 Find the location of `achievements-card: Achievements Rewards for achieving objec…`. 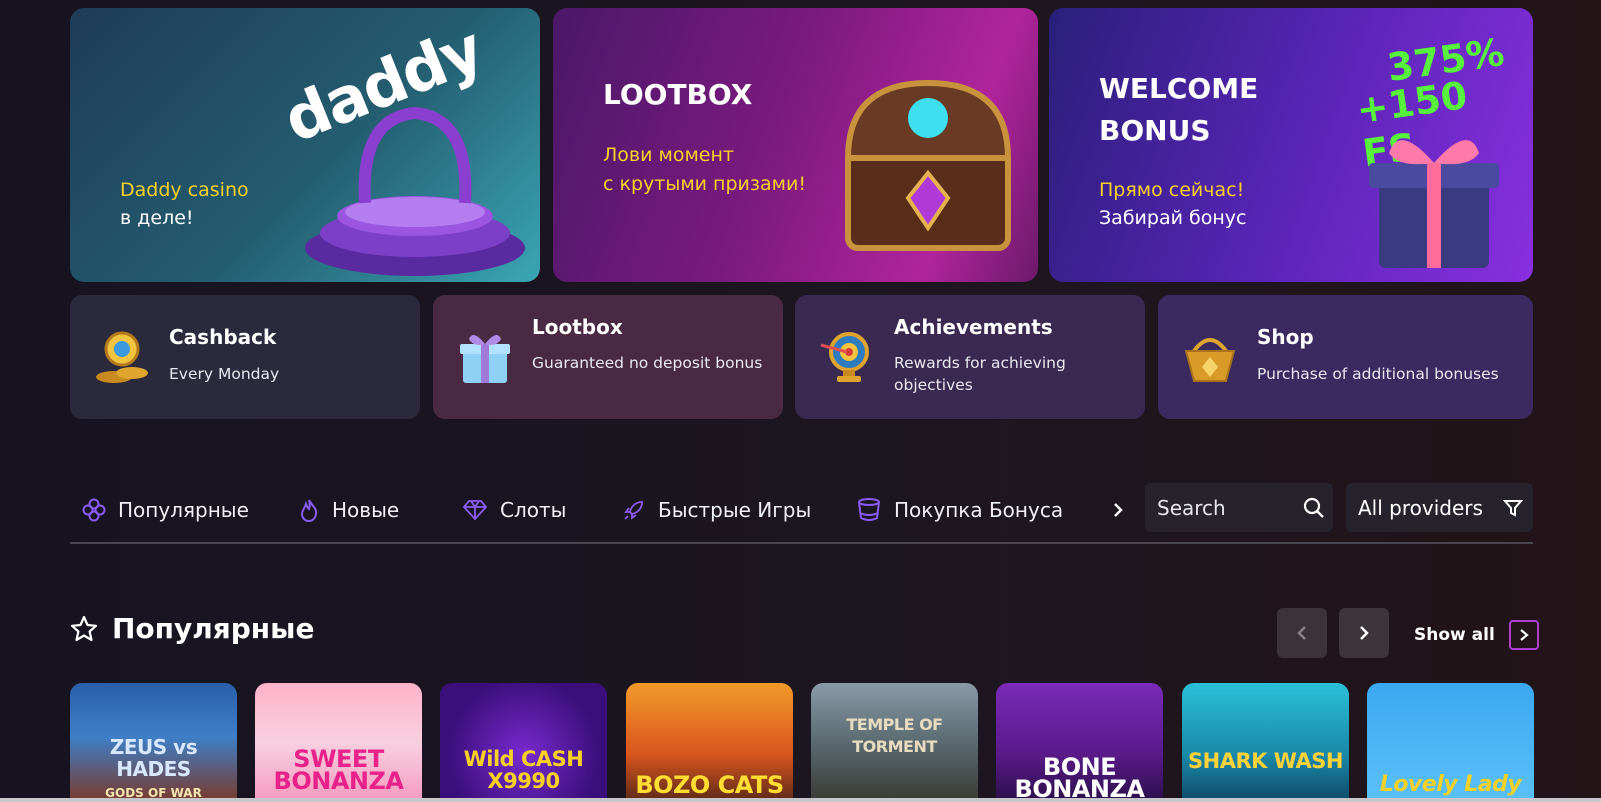

achievements-card: Achievements Rewards for achieving objec… is located at coordinates (970, 357).